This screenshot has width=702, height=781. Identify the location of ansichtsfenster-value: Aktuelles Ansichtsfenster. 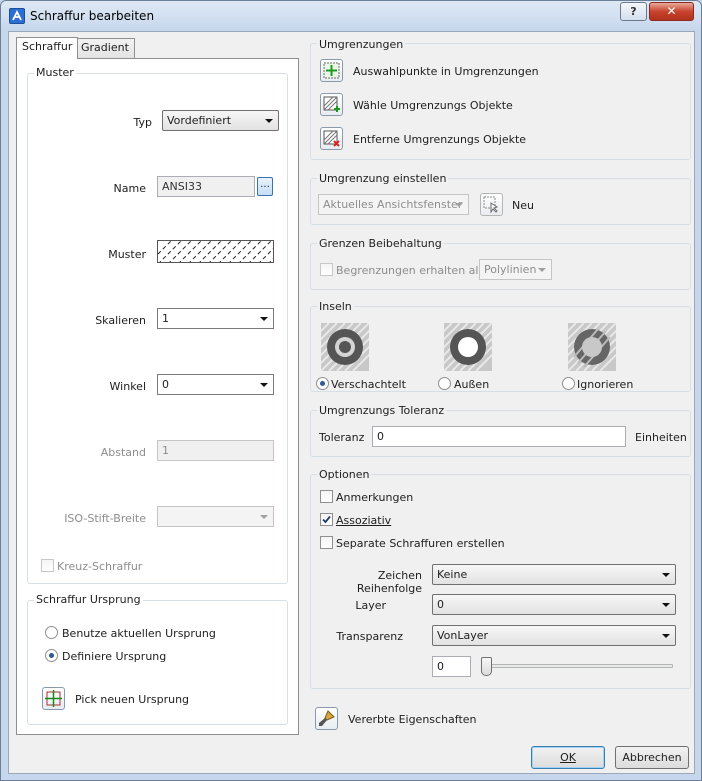
(393, 204).